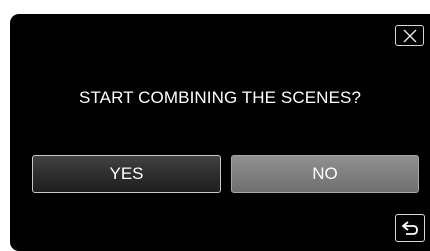  What do you see at coordinates (220, 97) in the screenshot?
I see `dialog-prompt: START COMBINING THE SCENES?` at bounding box center [220, 97].